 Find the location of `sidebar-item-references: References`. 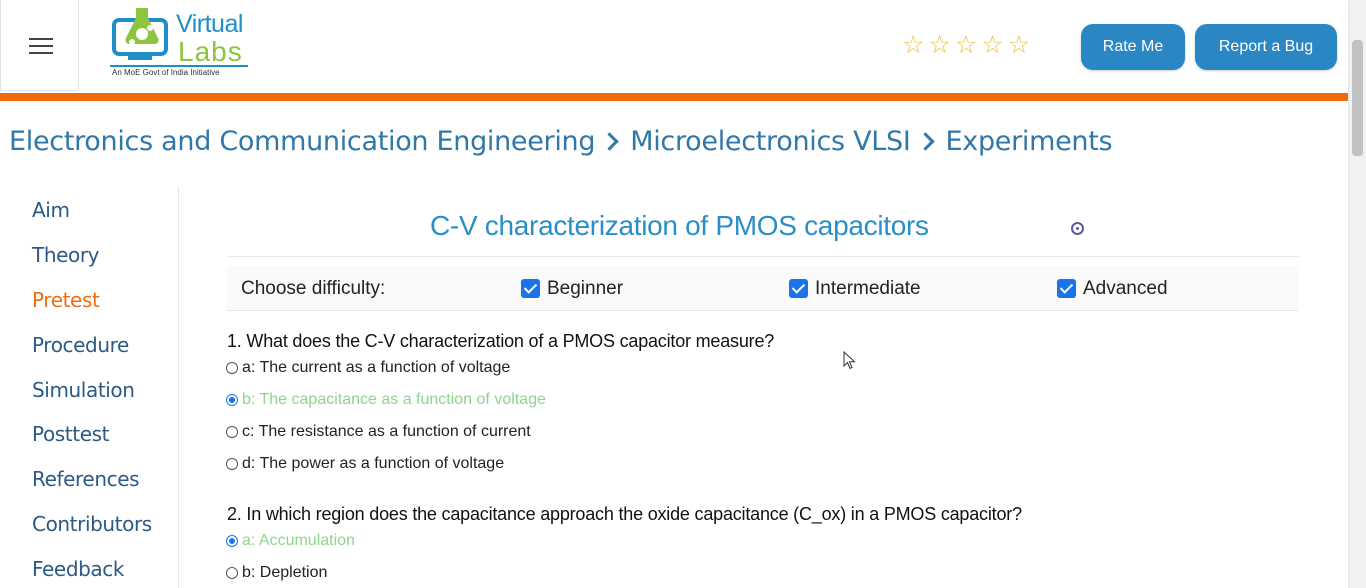

sidebar-item-references: References is located at coordinates (86, 479).